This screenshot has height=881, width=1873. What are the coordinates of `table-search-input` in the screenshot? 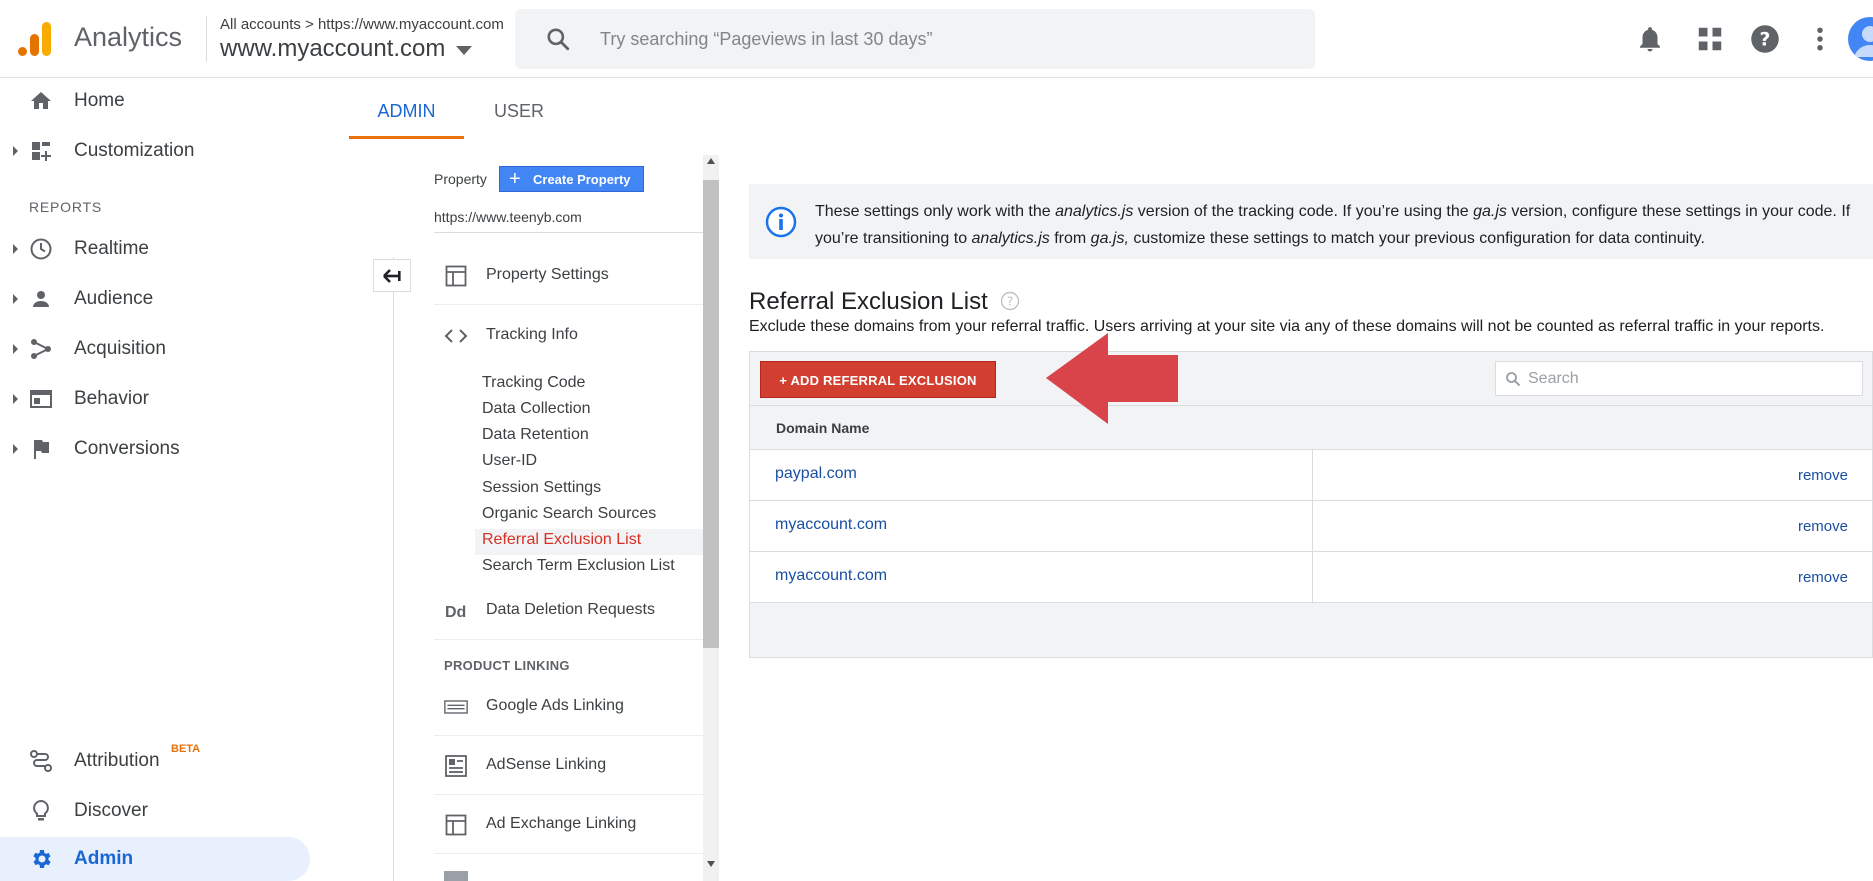 It's located at (1693, 378).